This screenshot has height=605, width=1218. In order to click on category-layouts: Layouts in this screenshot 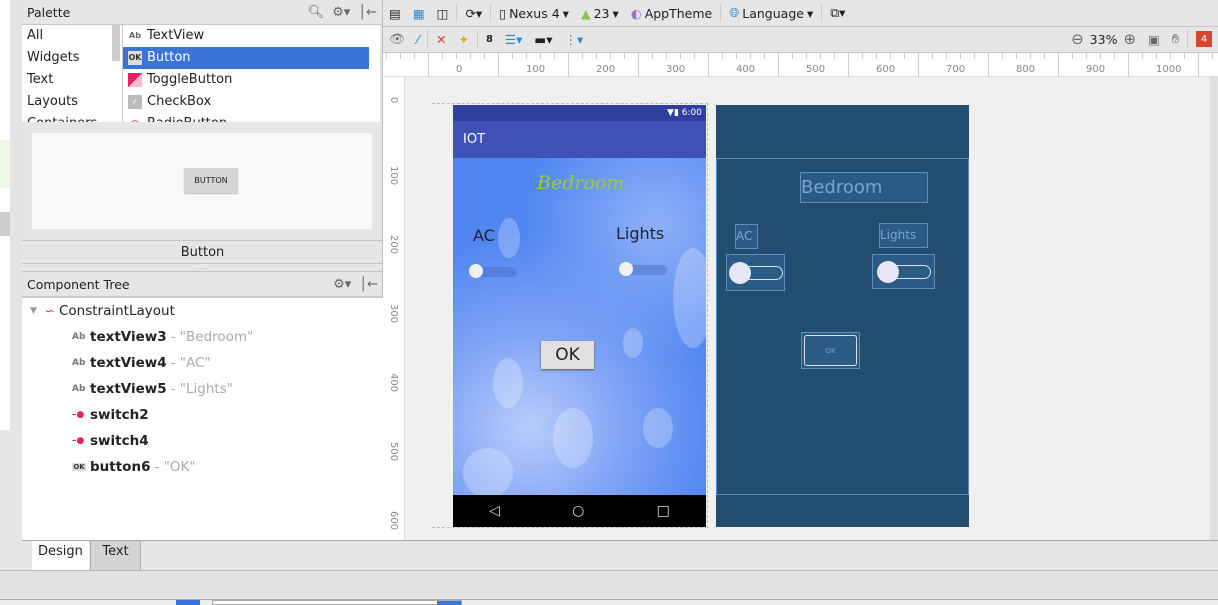, I will do `click(72, 102)`.